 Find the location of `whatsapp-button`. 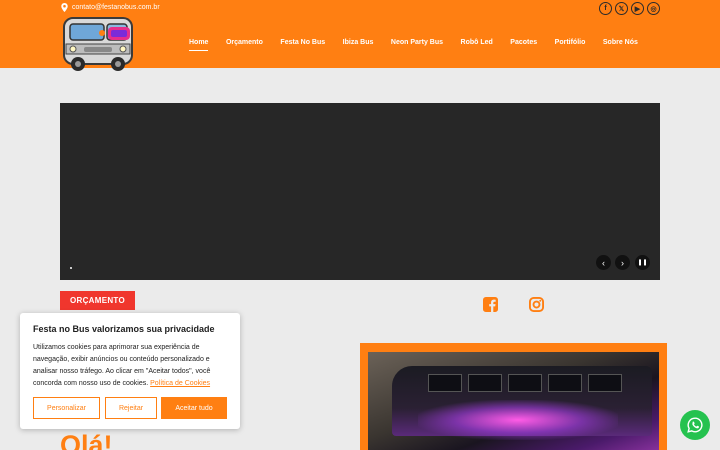

whatsapp-button is located at coordinates (695, 425).